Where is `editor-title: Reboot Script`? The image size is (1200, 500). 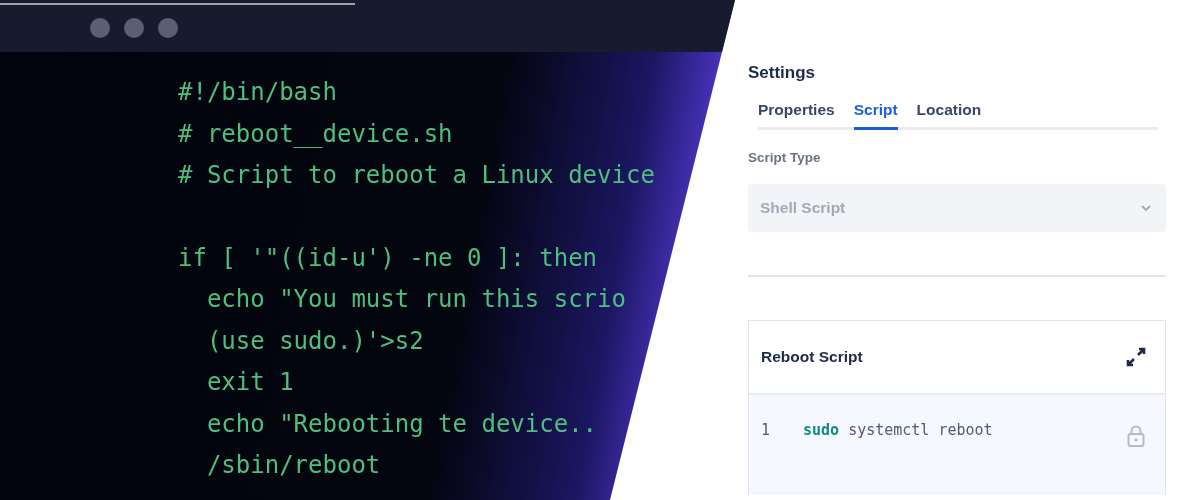
editor-title: Reboot Script is located at coordinates (812, 357).